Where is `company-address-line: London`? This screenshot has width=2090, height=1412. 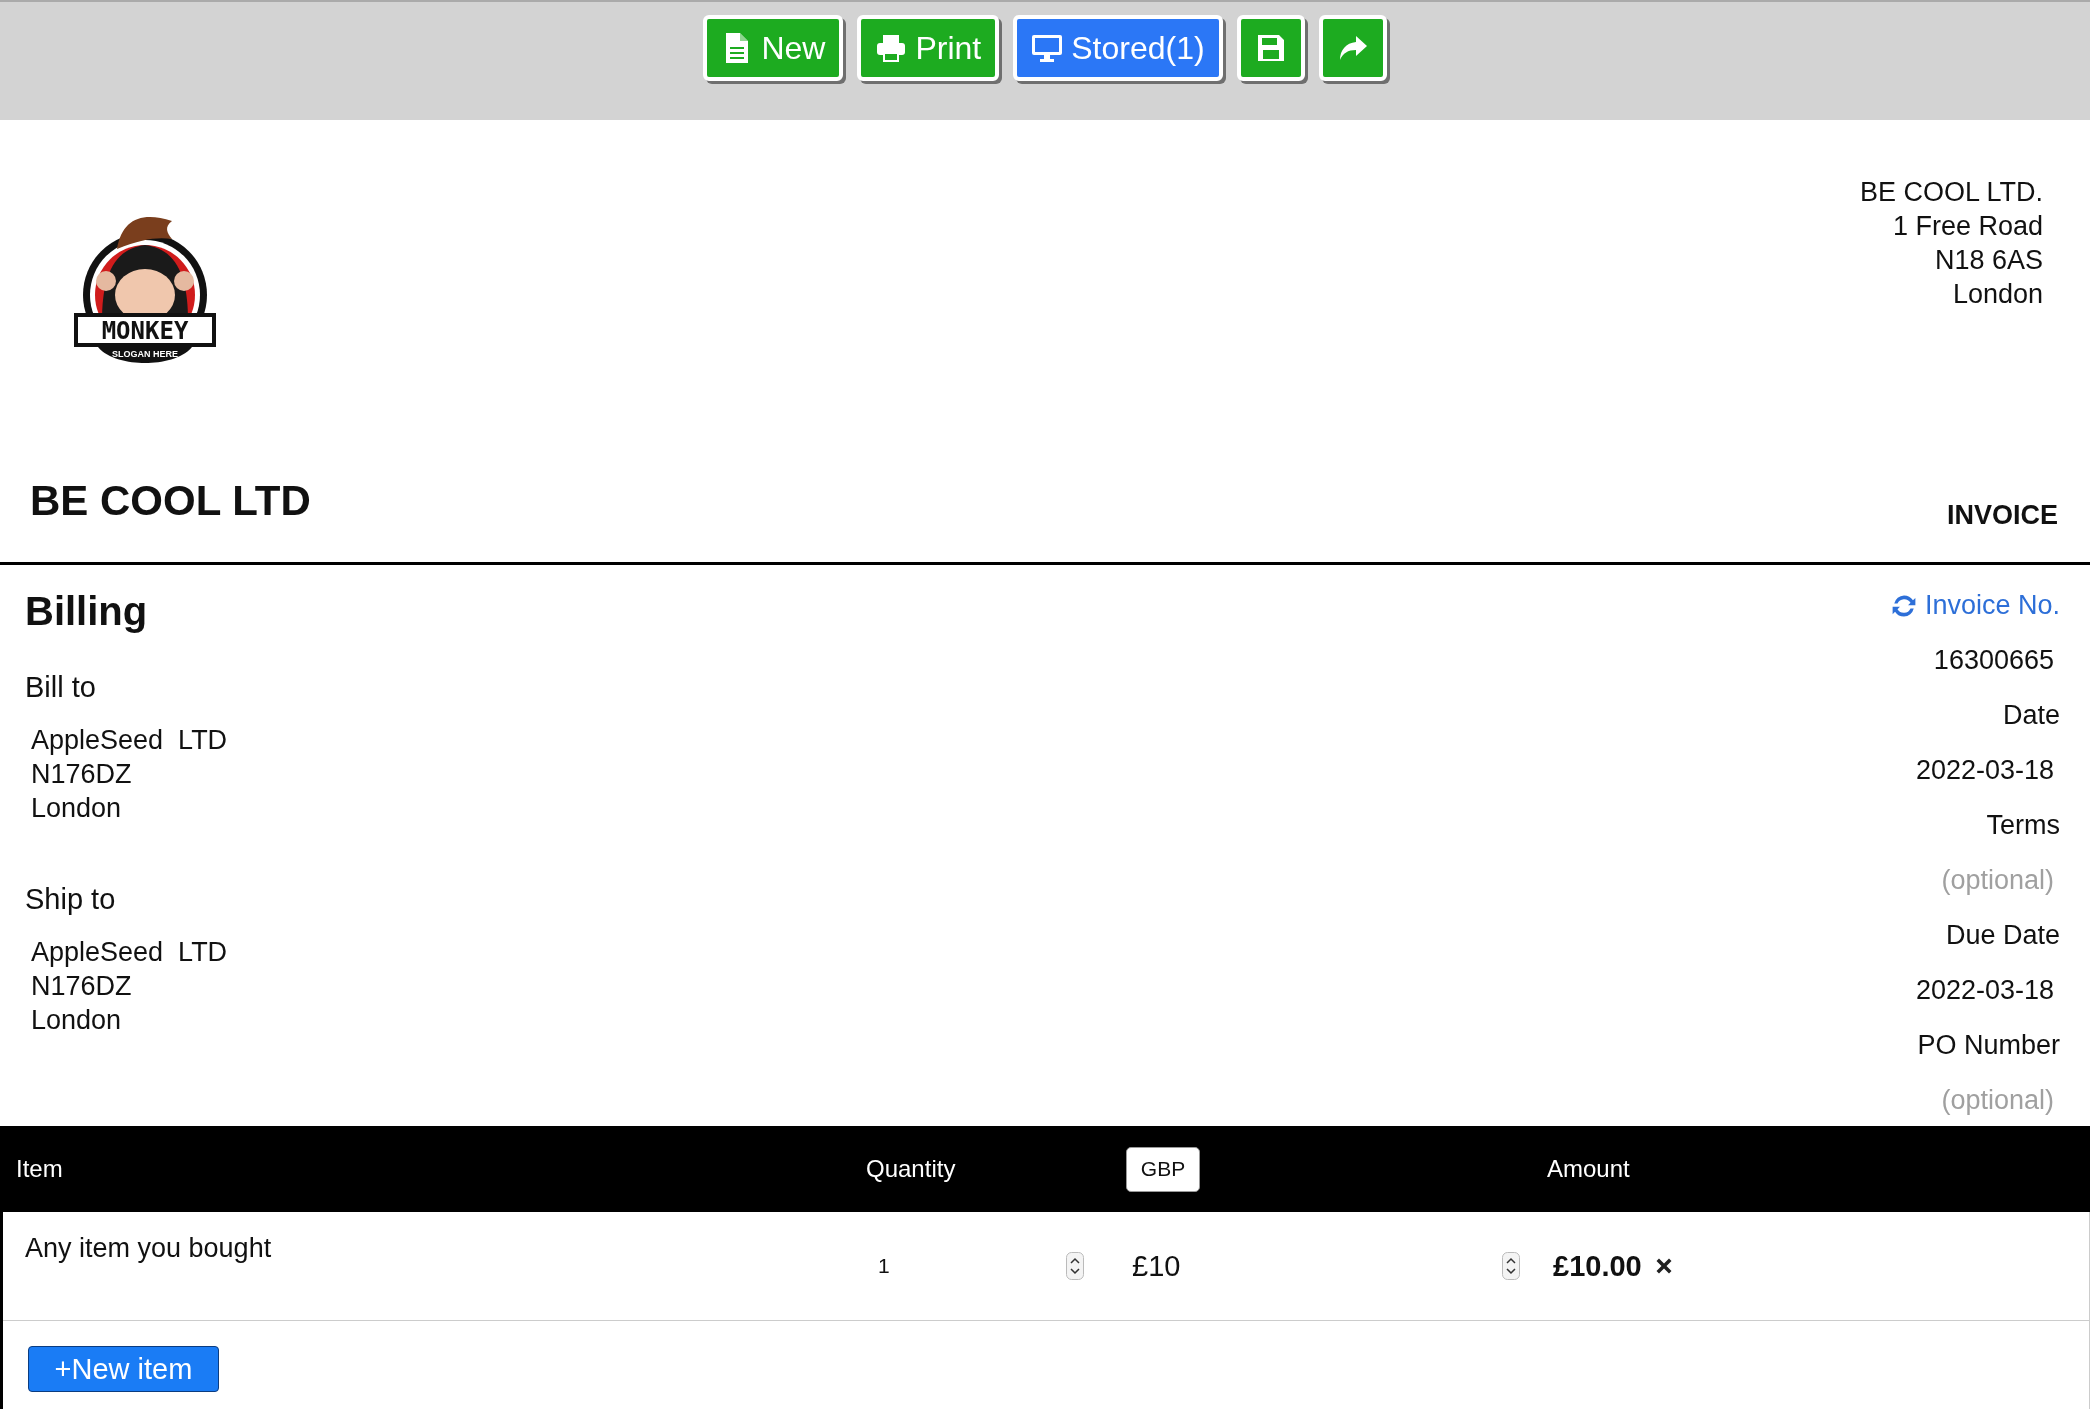
company-address-line: London is located at coordinates (1997, 294).